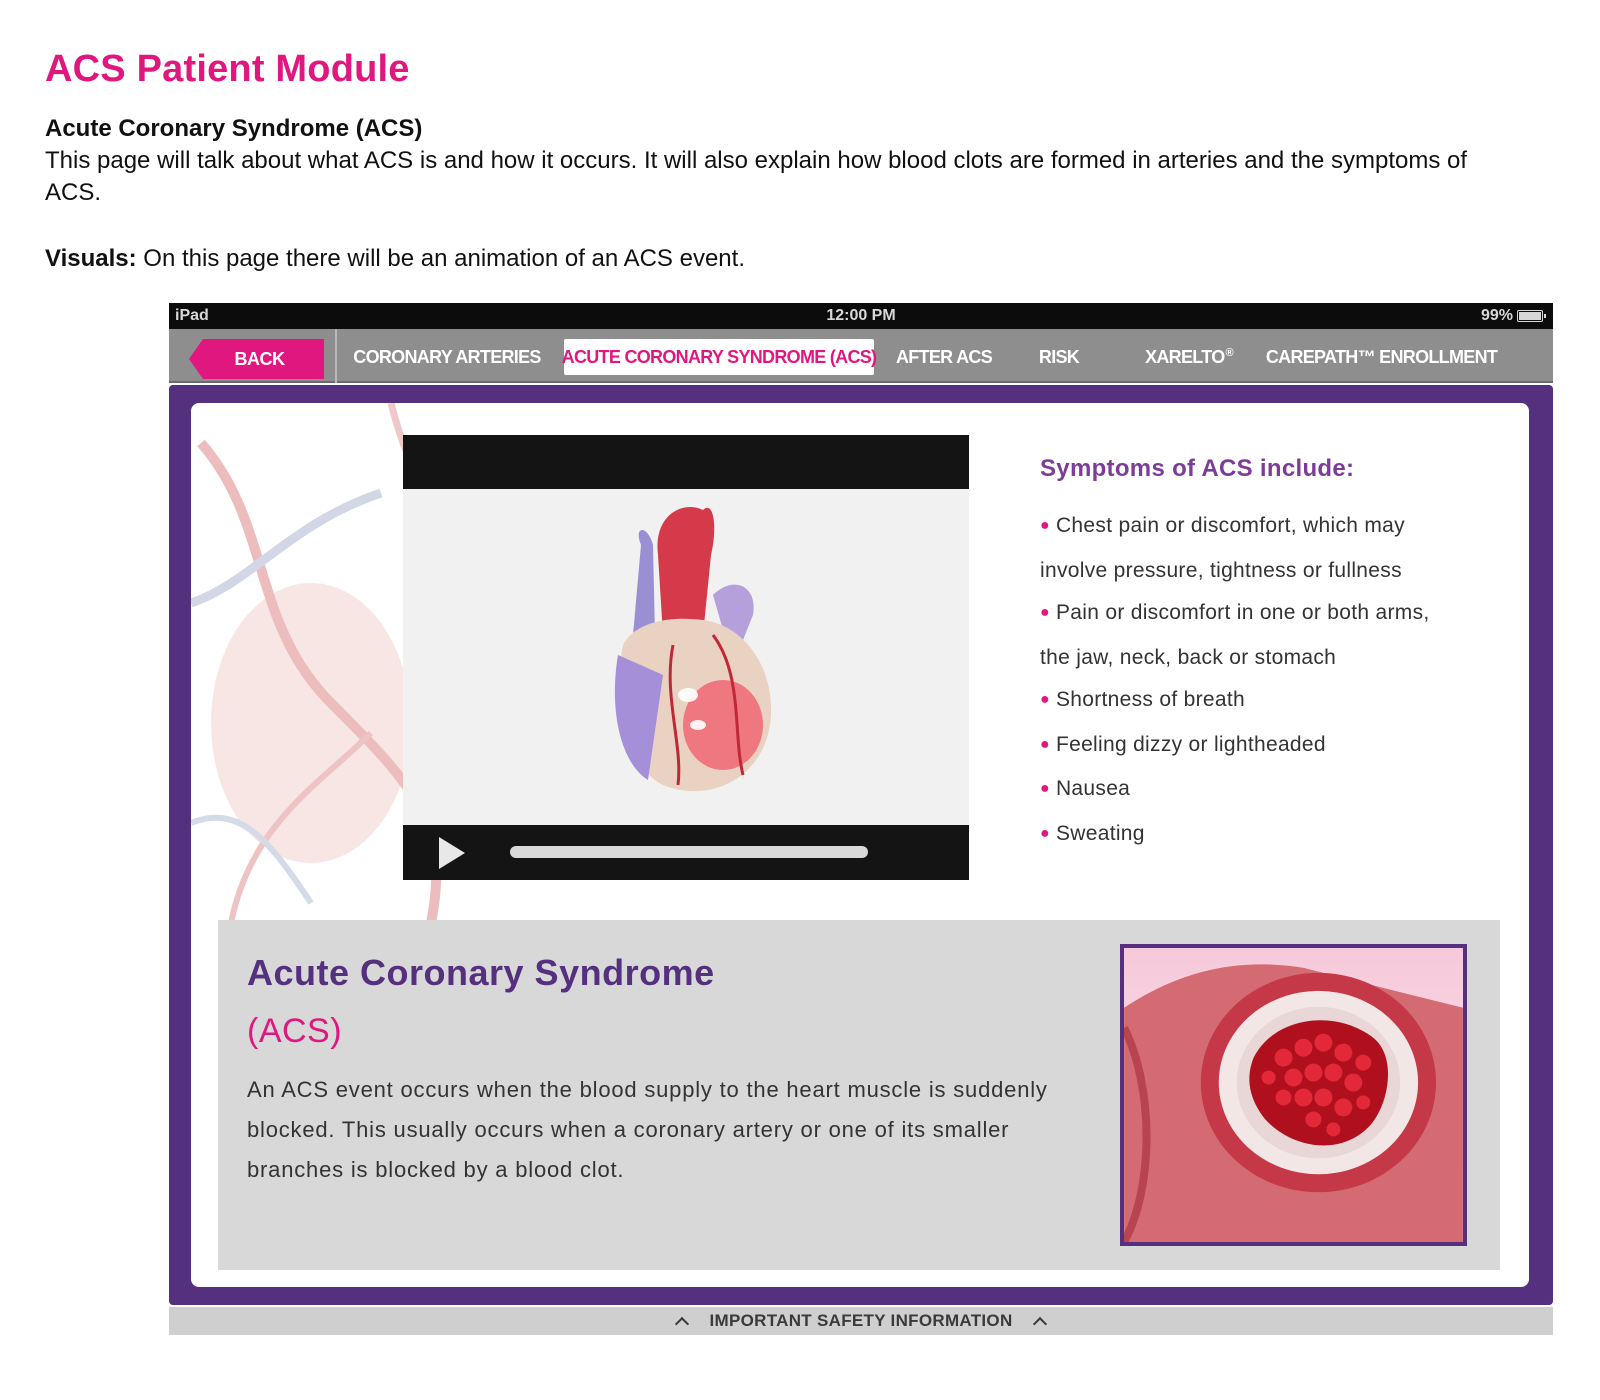 This screenshot has height=1400, width=1600. Describe the element at coordinates (1230, 525) in the screenshot. I see `symptom-text: Chest pain or discomfort, which may` at that location.